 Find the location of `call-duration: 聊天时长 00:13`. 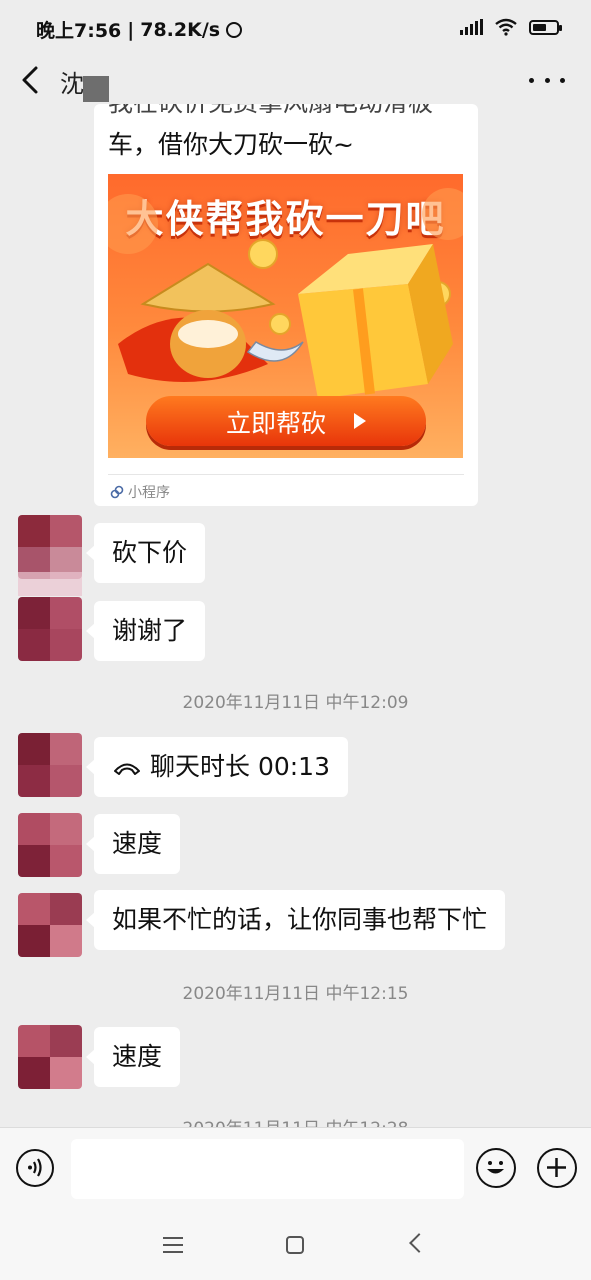

call-duration: 聊天时长 00:13 is located at coordinates (240, 766).